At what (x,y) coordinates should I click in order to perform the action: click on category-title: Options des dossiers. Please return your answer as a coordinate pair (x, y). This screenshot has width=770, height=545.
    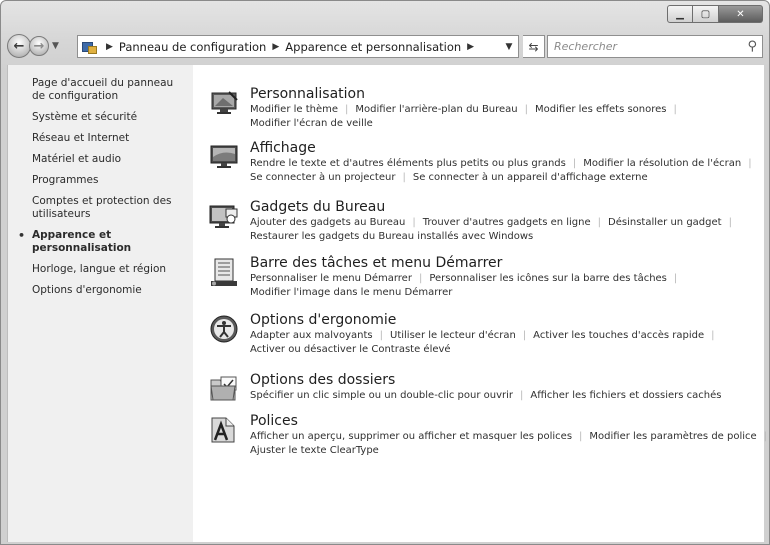
    Looking at the image, I should click on (509, 380).